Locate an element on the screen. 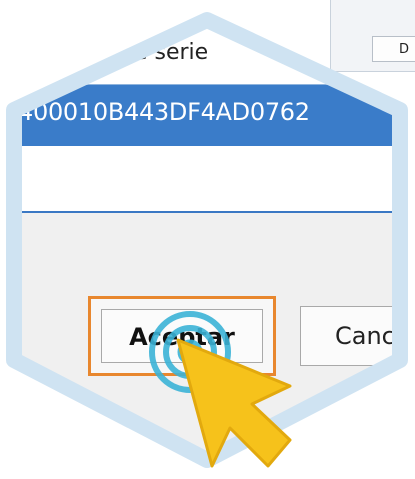 The height and width of the screenshot is (479, 415). background-window-button: D is located at coordinates (393, 49).